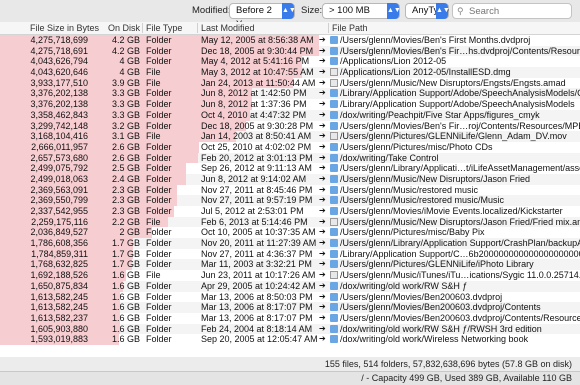  What do you see at coordinates (255, 61) in the screenshot?
I see `modified-cell: May 4, 2012 at 5:41:16 PM` at bounding box center [255, 61].